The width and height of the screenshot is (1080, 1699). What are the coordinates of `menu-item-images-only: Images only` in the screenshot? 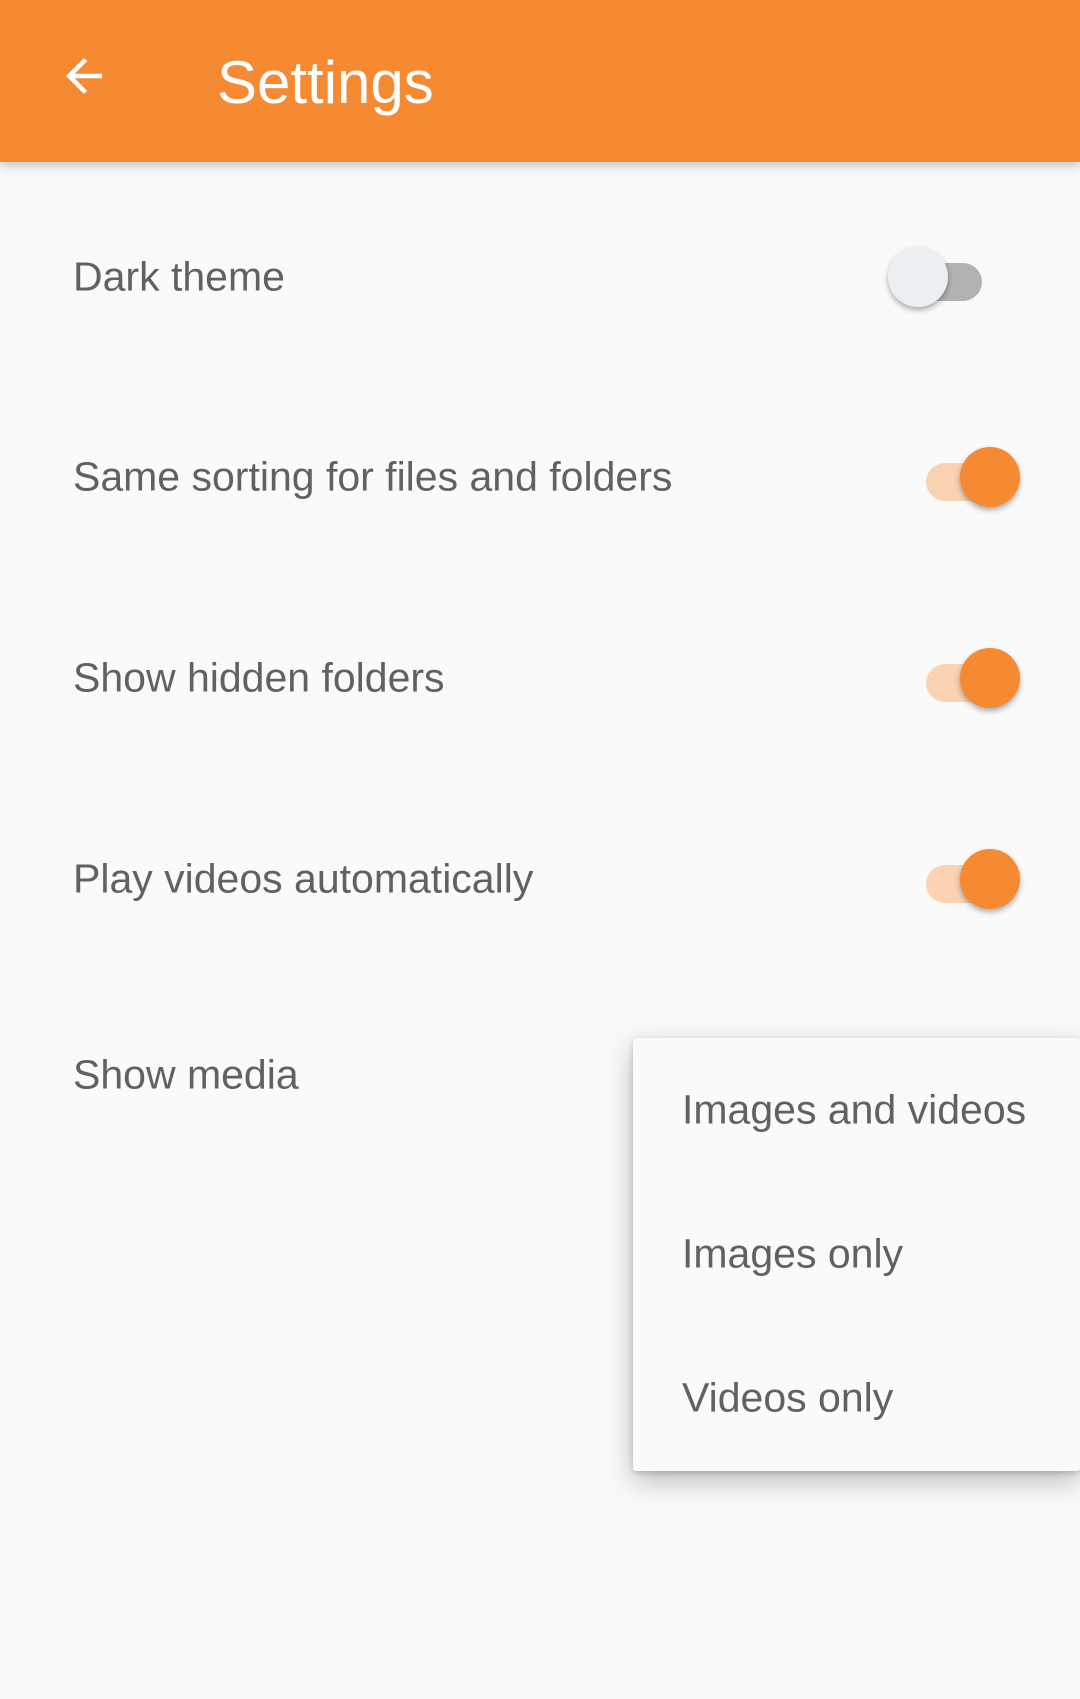 It's located at (856, 1254).